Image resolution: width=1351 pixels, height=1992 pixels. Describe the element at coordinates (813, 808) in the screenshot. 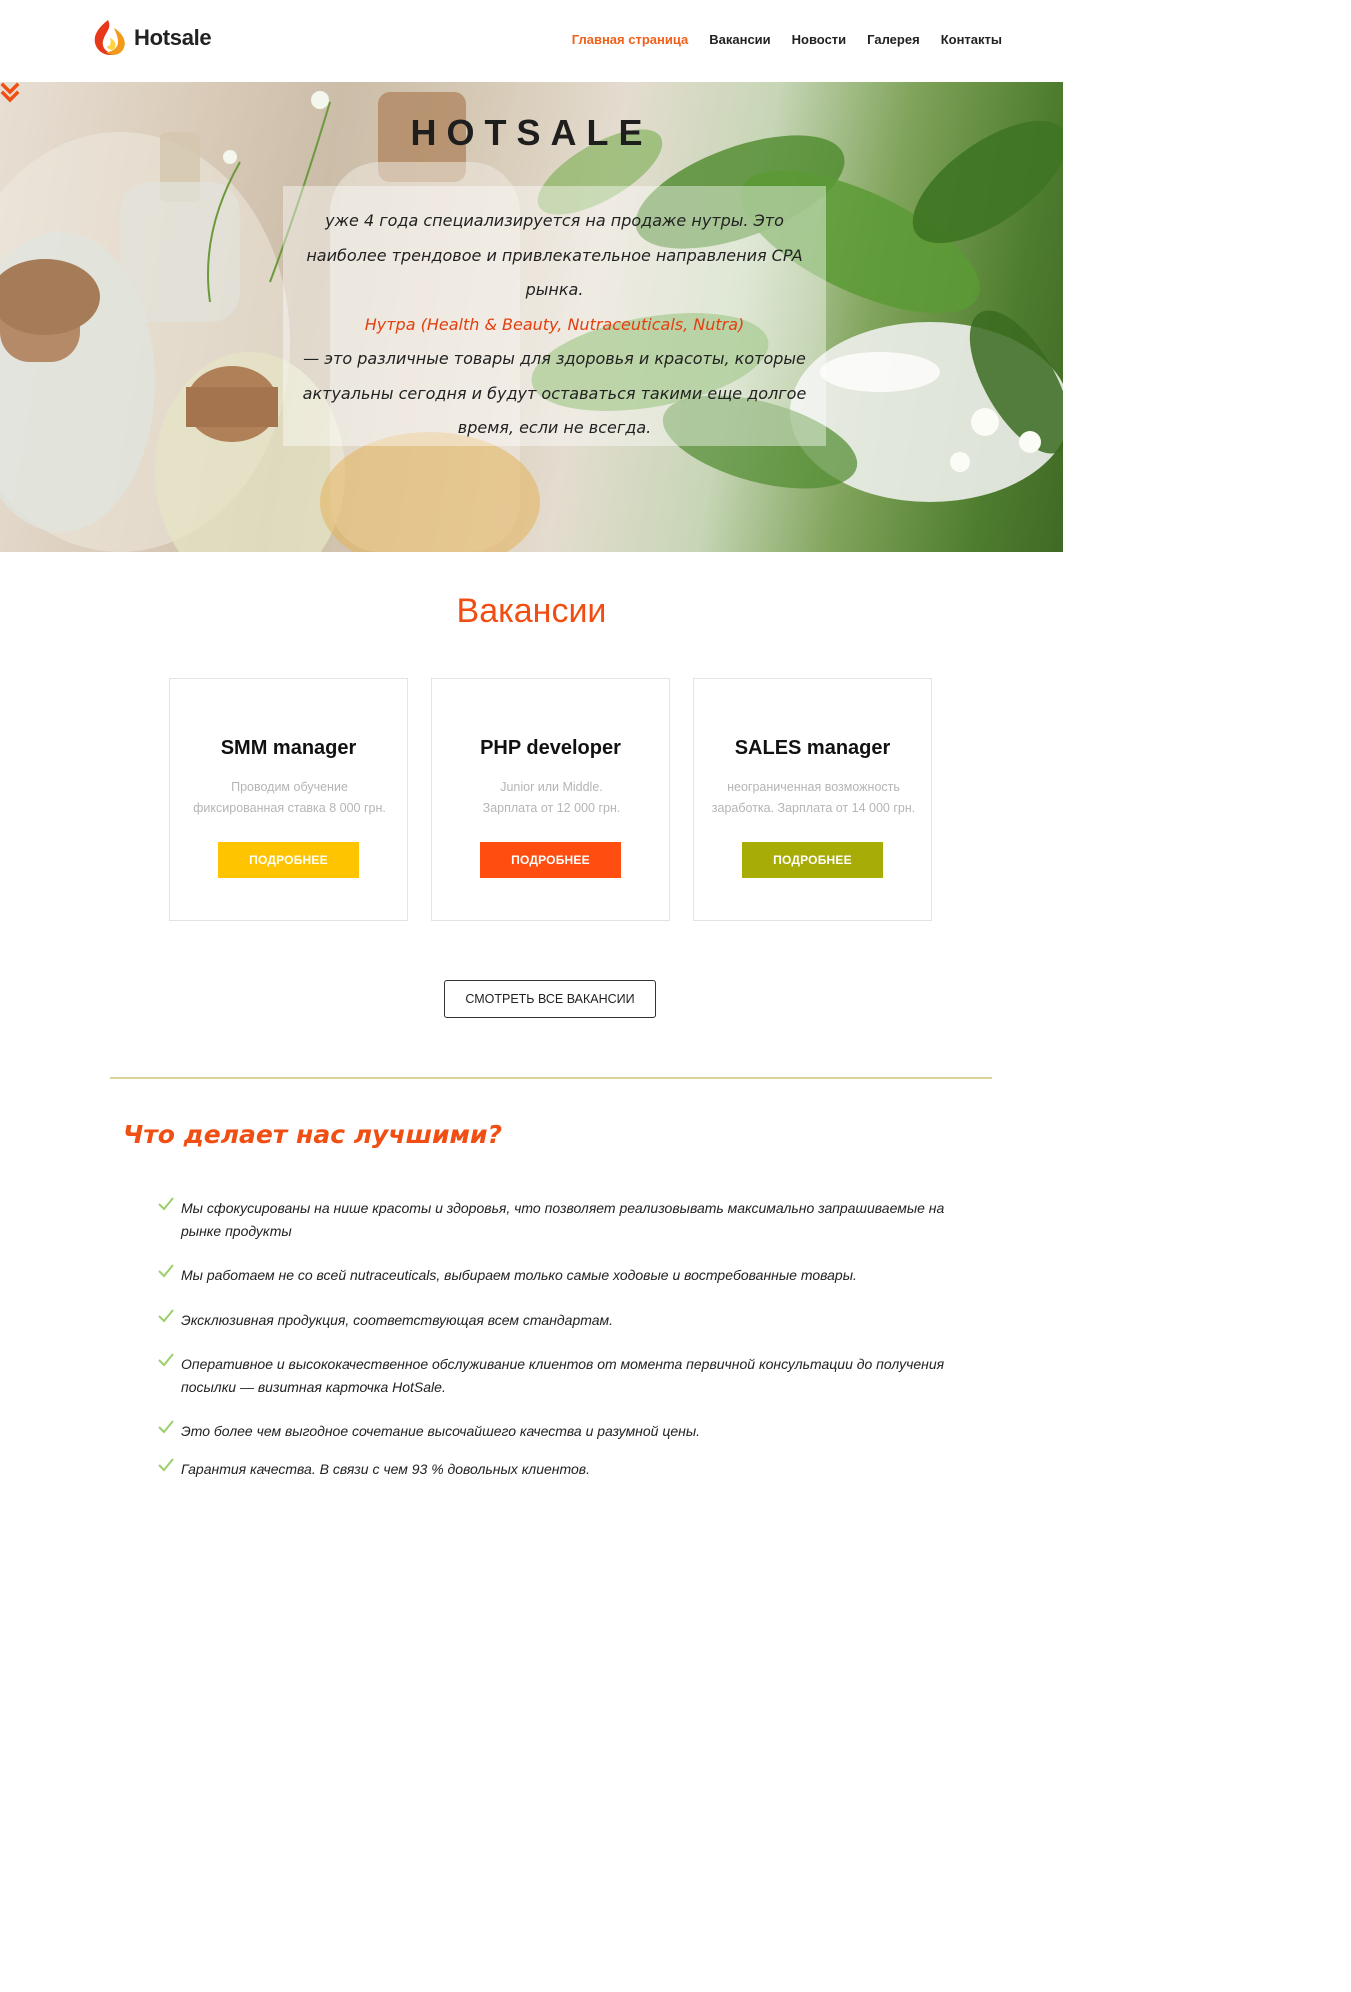

I see `vacancy-description-line2: заработка. Зарплата от 14 000 грн.` at that location.